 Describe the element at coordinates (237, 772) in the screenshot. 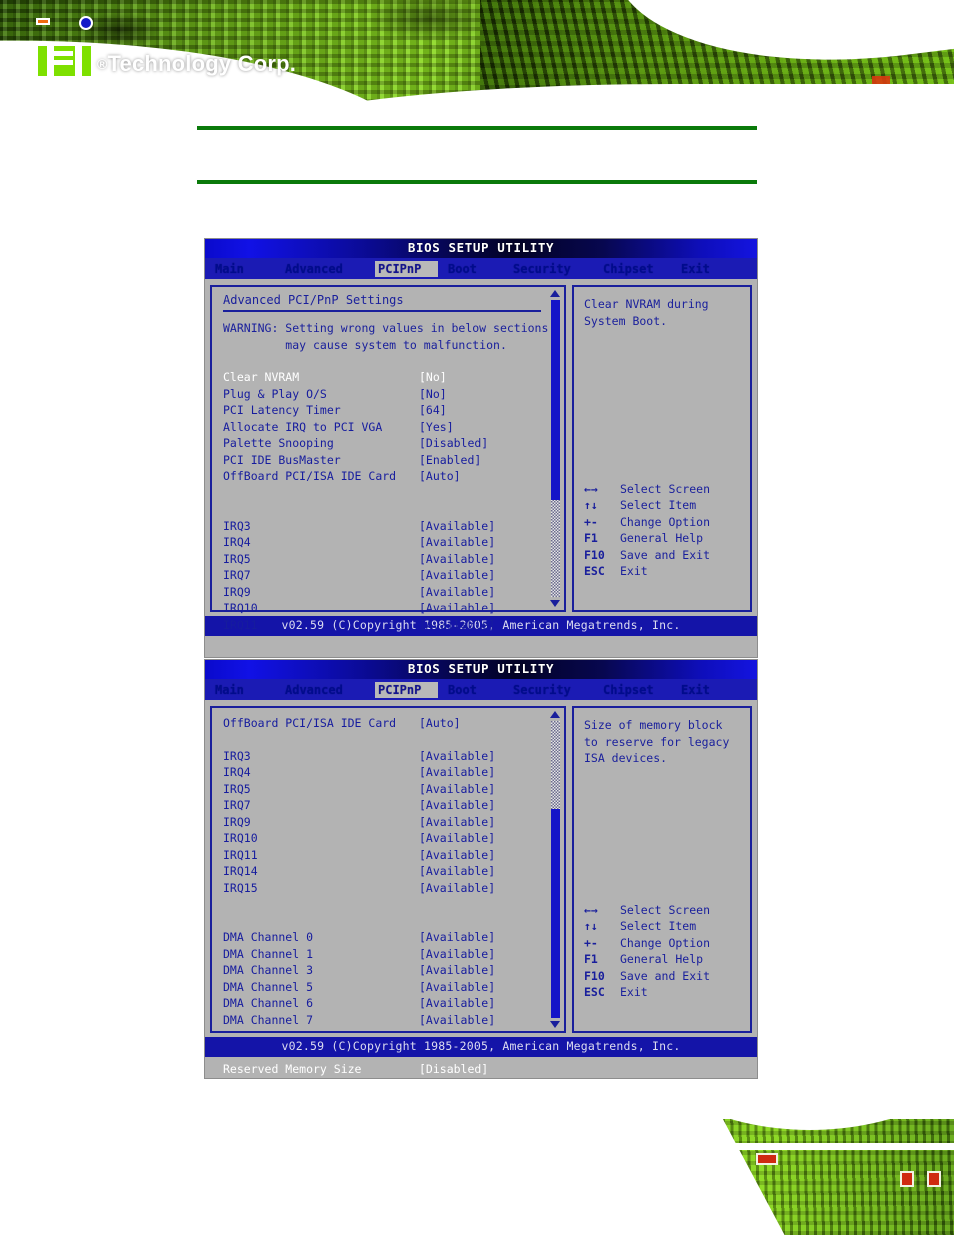

I see `setting-label: IRQ4` at that location.